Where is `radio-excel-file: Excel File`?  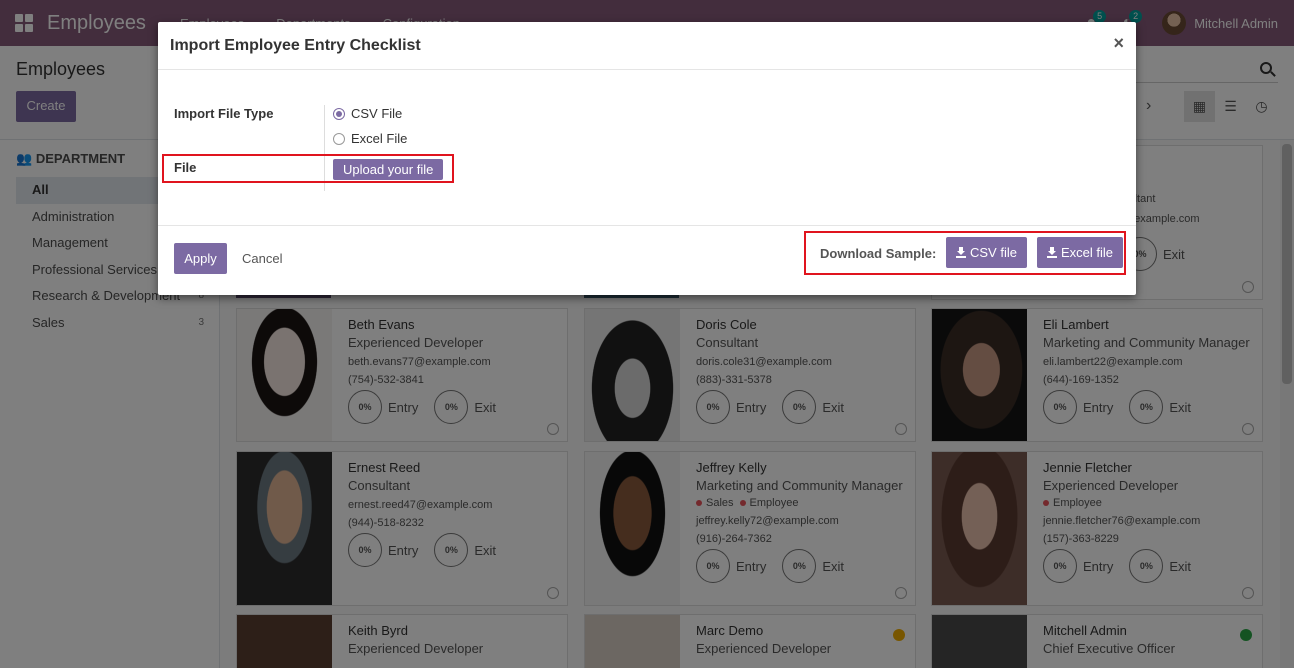
radio-excel-file: Excel File is located at coordinates (370, 138).